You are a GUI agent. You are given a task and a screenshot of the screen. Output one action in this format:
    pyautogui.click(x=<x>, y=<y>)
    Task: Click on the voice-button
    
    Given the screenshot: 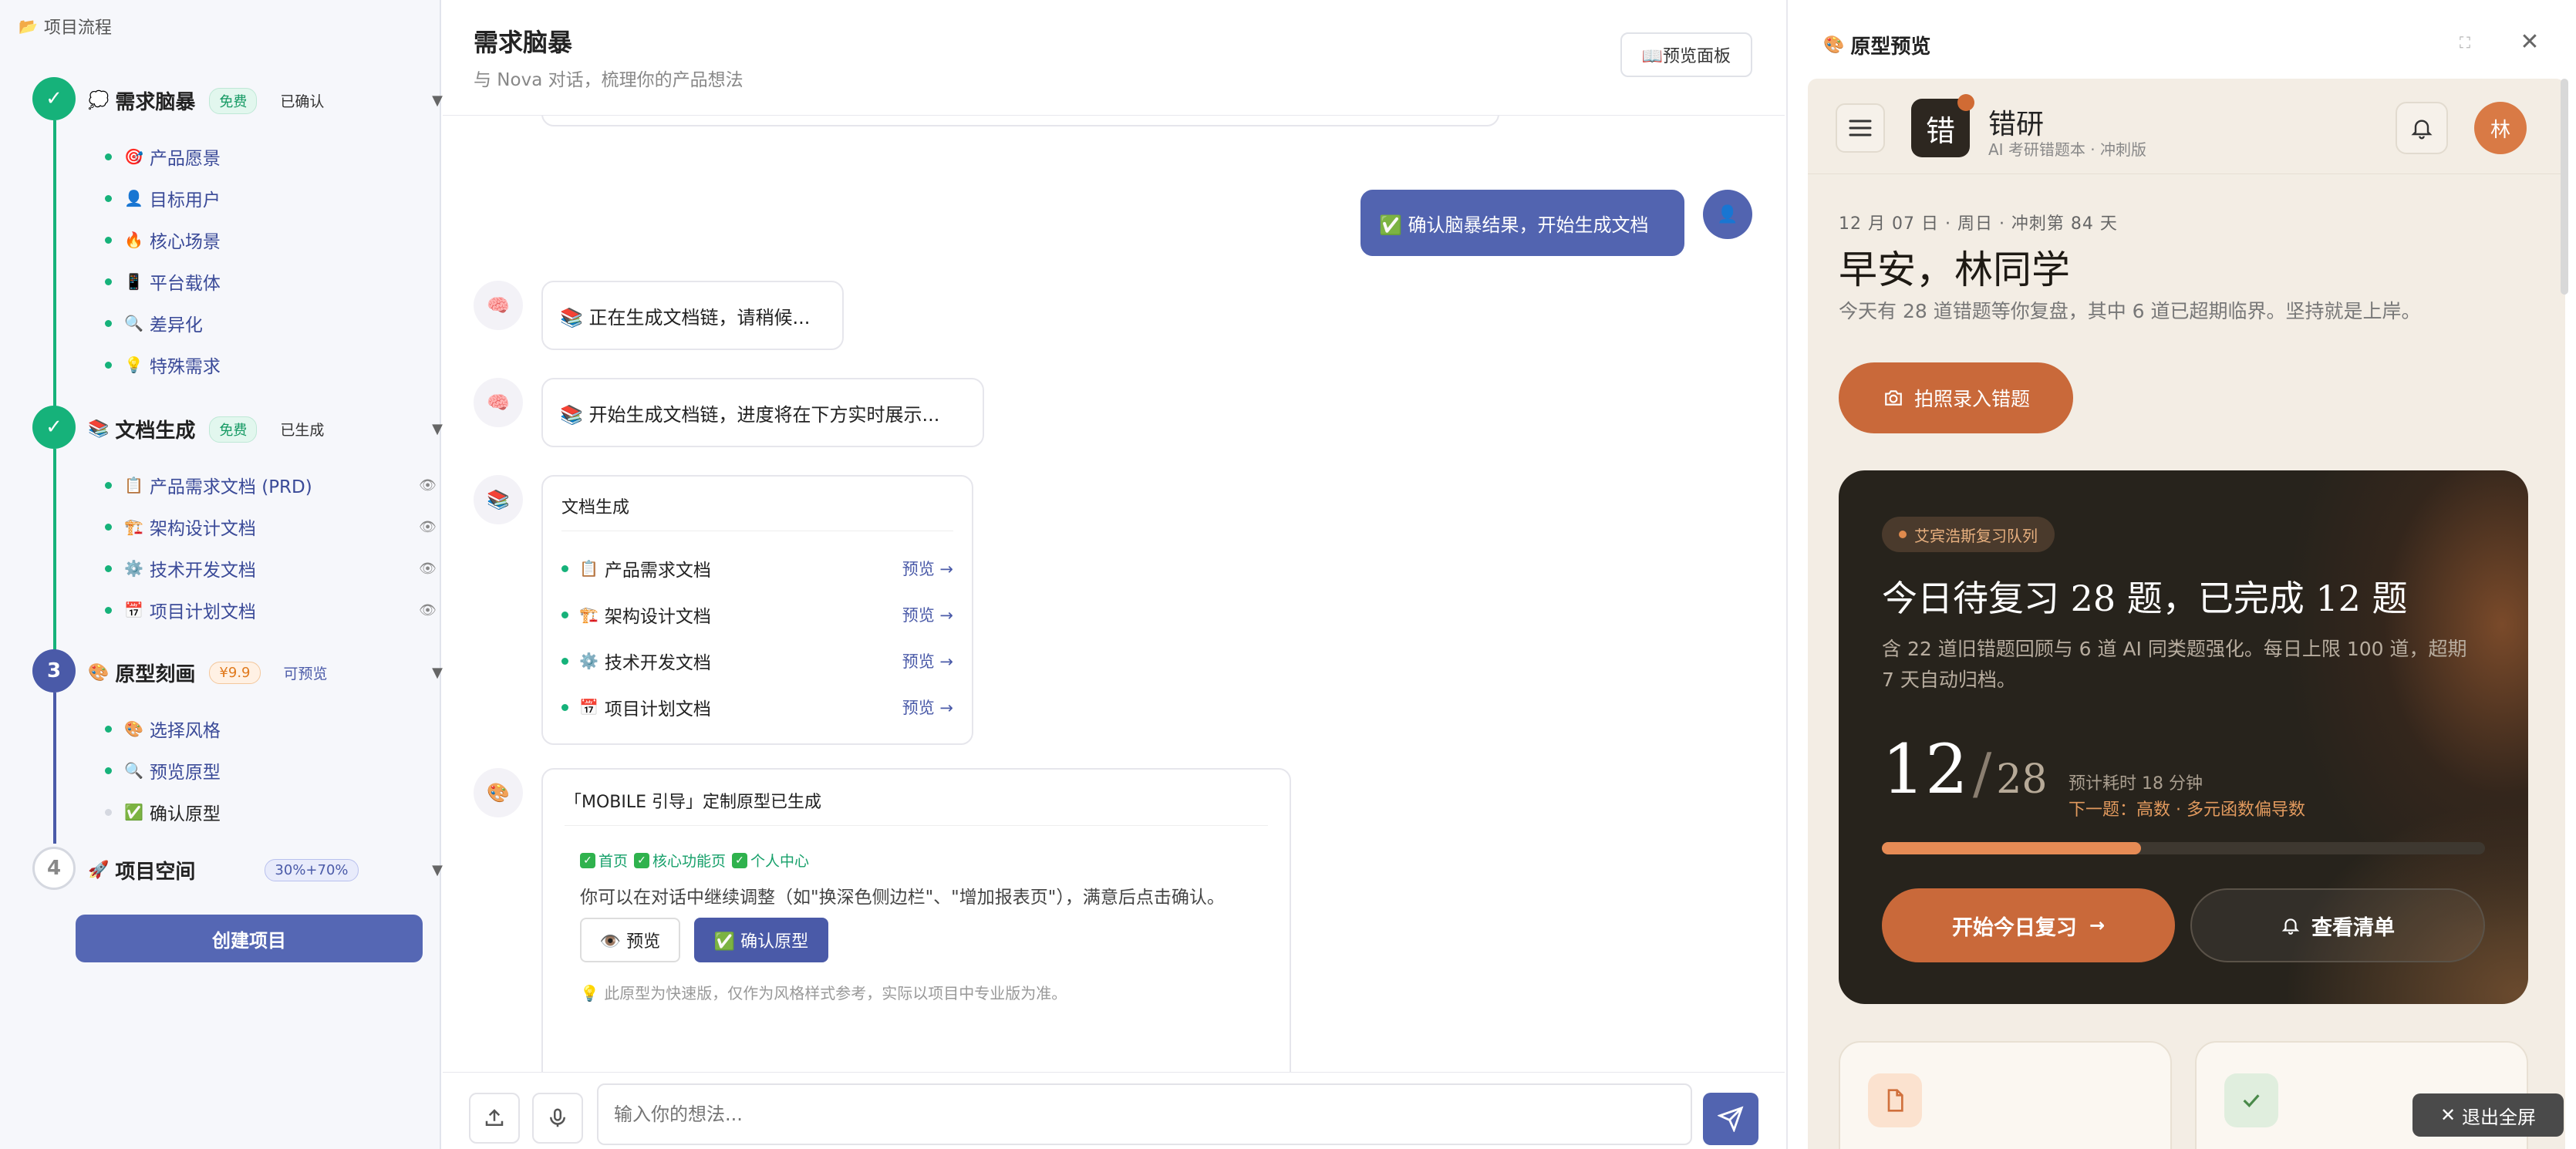 What is the action you would take?
    pyautogui.click(x=557, y=1118)
    